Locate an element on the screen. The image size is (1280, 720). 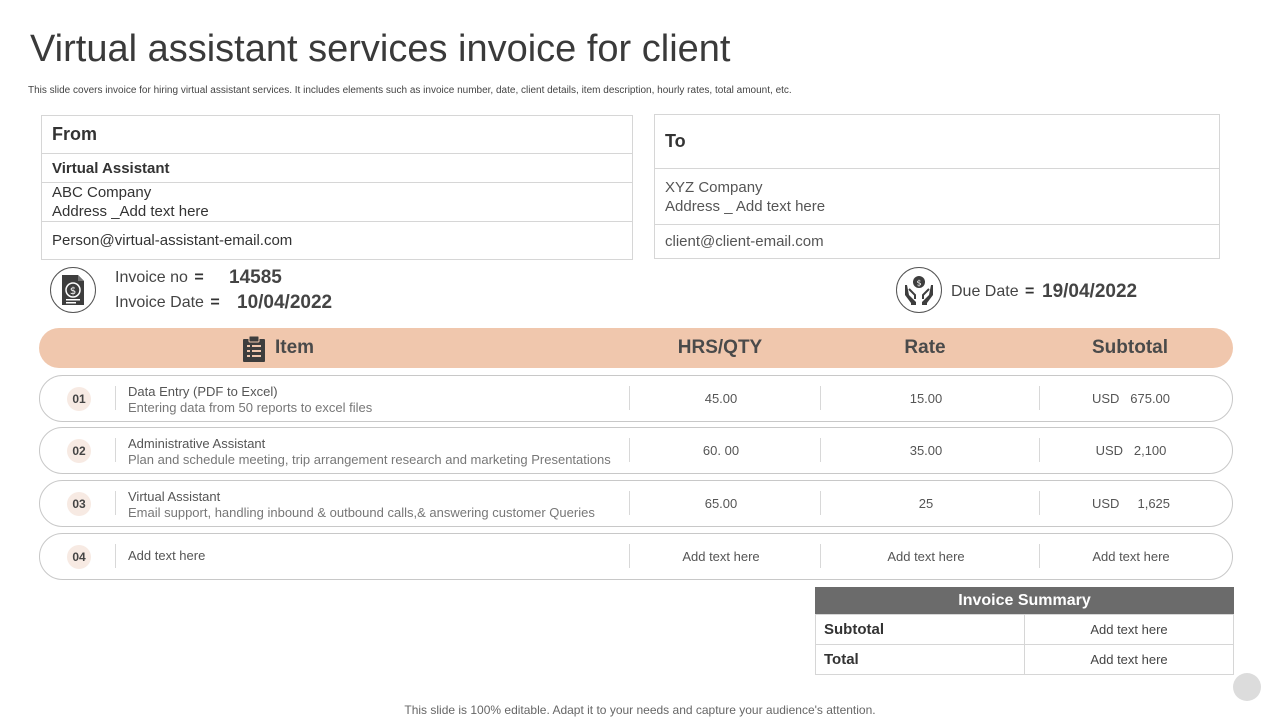
summary-subtotal-label: Subtotal is located at coordinates (920, 629).